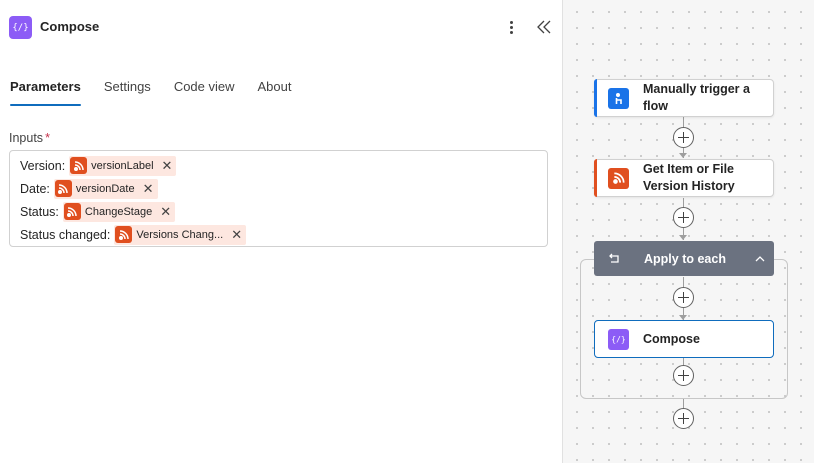 Image resolution: width=814 pixels, height=463 pixels. I want to click on tab-list: Parameters Settings Code view About, so click(162, 94).